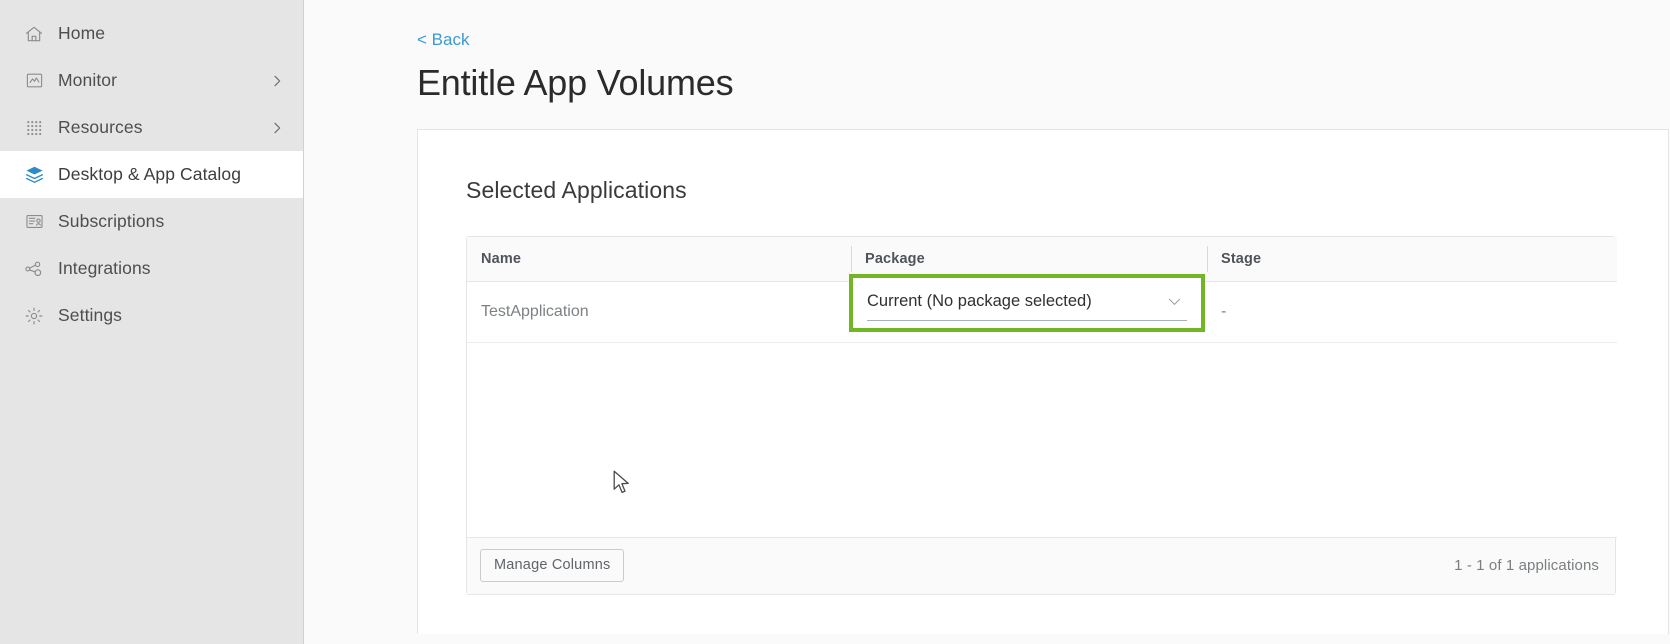 The width and height of the screenshot is (1670, 644). Describe the element at coordinates (552, 566) in the screenshot. I see `manage-columns-button: Manage Columns` at that location.